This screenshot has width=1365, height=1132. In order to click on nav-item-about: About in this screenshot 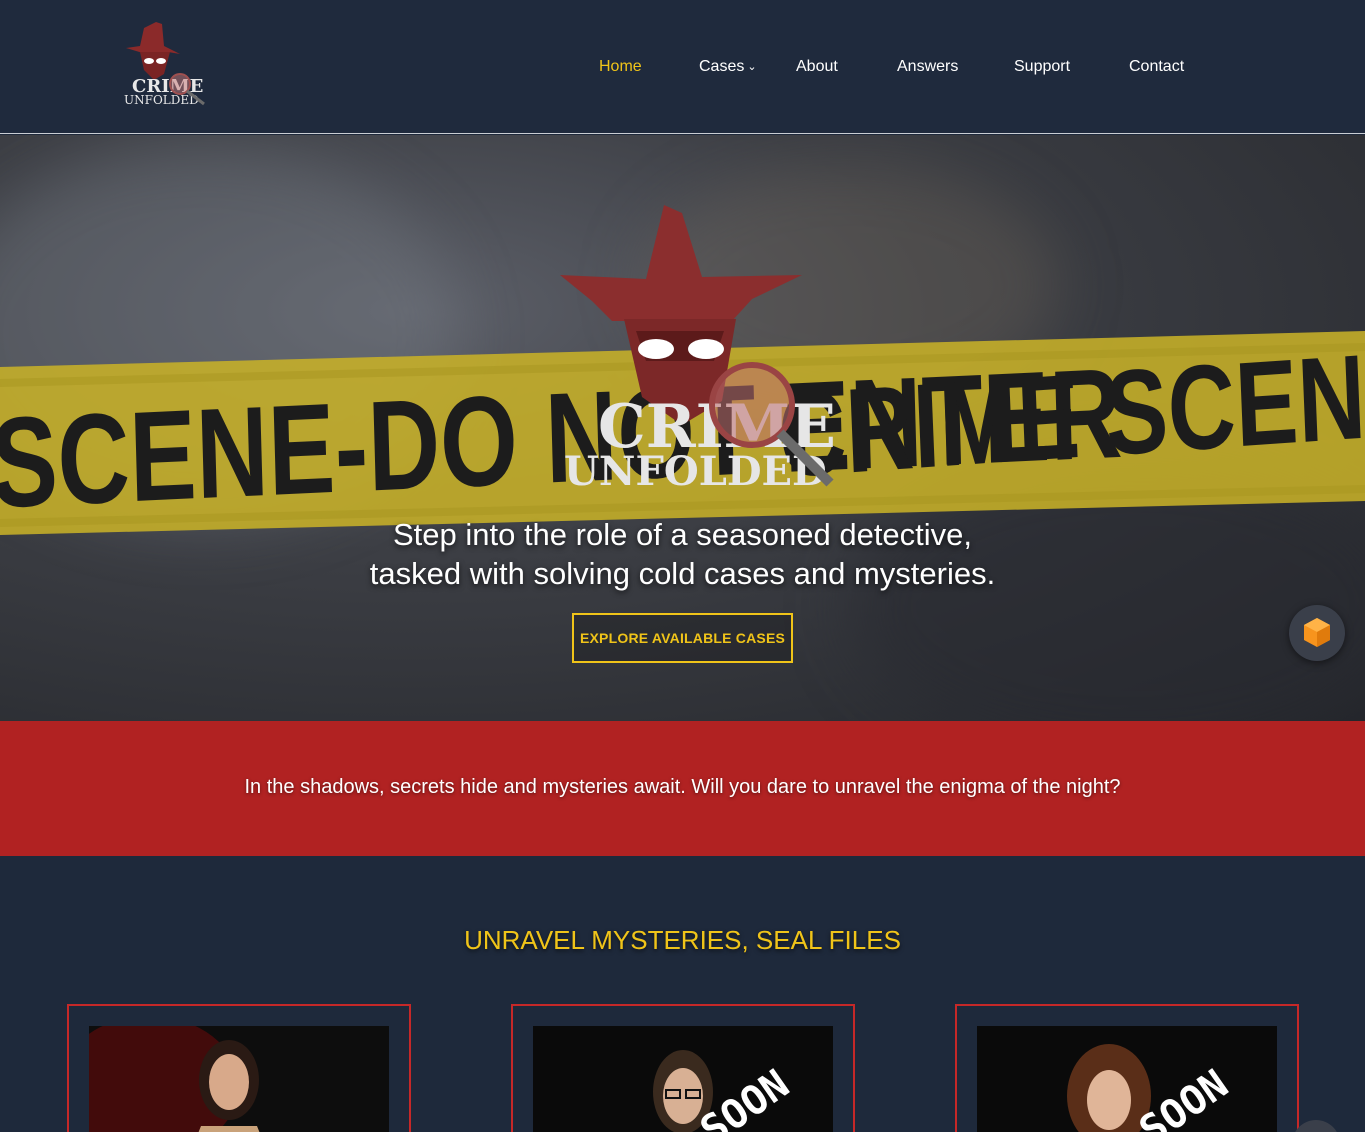, I will do `click(817, 67)`.